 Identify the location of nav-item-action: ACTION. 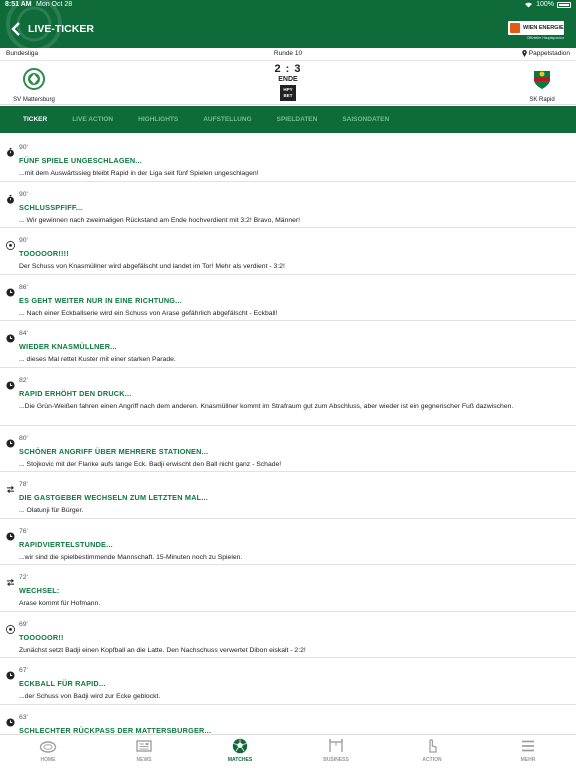
(432, 751).